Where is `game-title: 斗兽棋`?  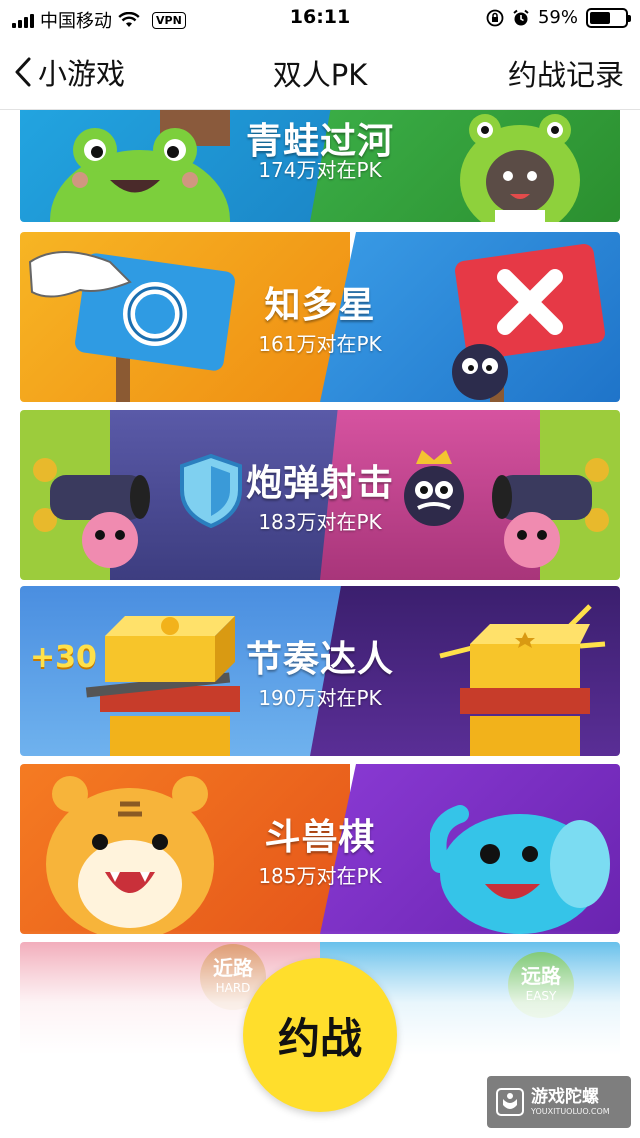 game-title: 斗兽棋 is located at coordinates (320, 837).